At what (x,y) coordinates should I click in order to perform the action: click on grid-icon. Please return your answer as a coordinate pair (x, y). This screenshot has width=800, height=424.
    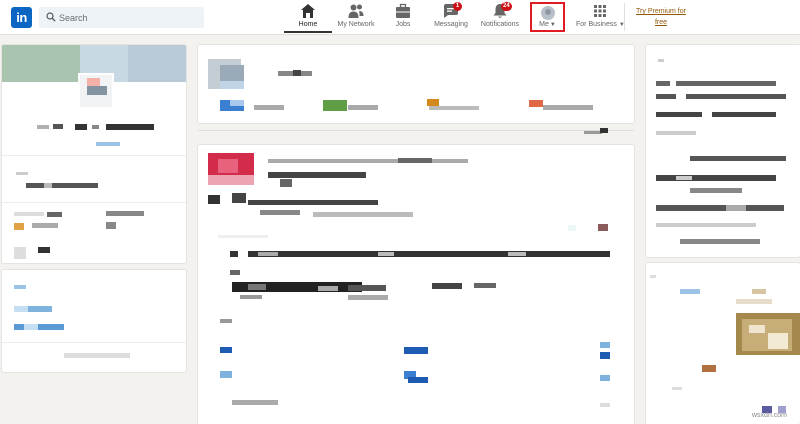
    Looking at the image, I should click on (600, 11).